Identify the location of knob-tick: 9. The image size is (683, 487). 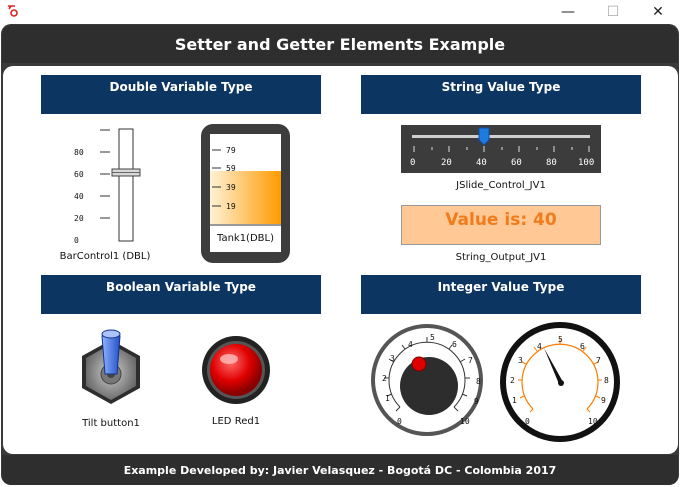
(476, 401).